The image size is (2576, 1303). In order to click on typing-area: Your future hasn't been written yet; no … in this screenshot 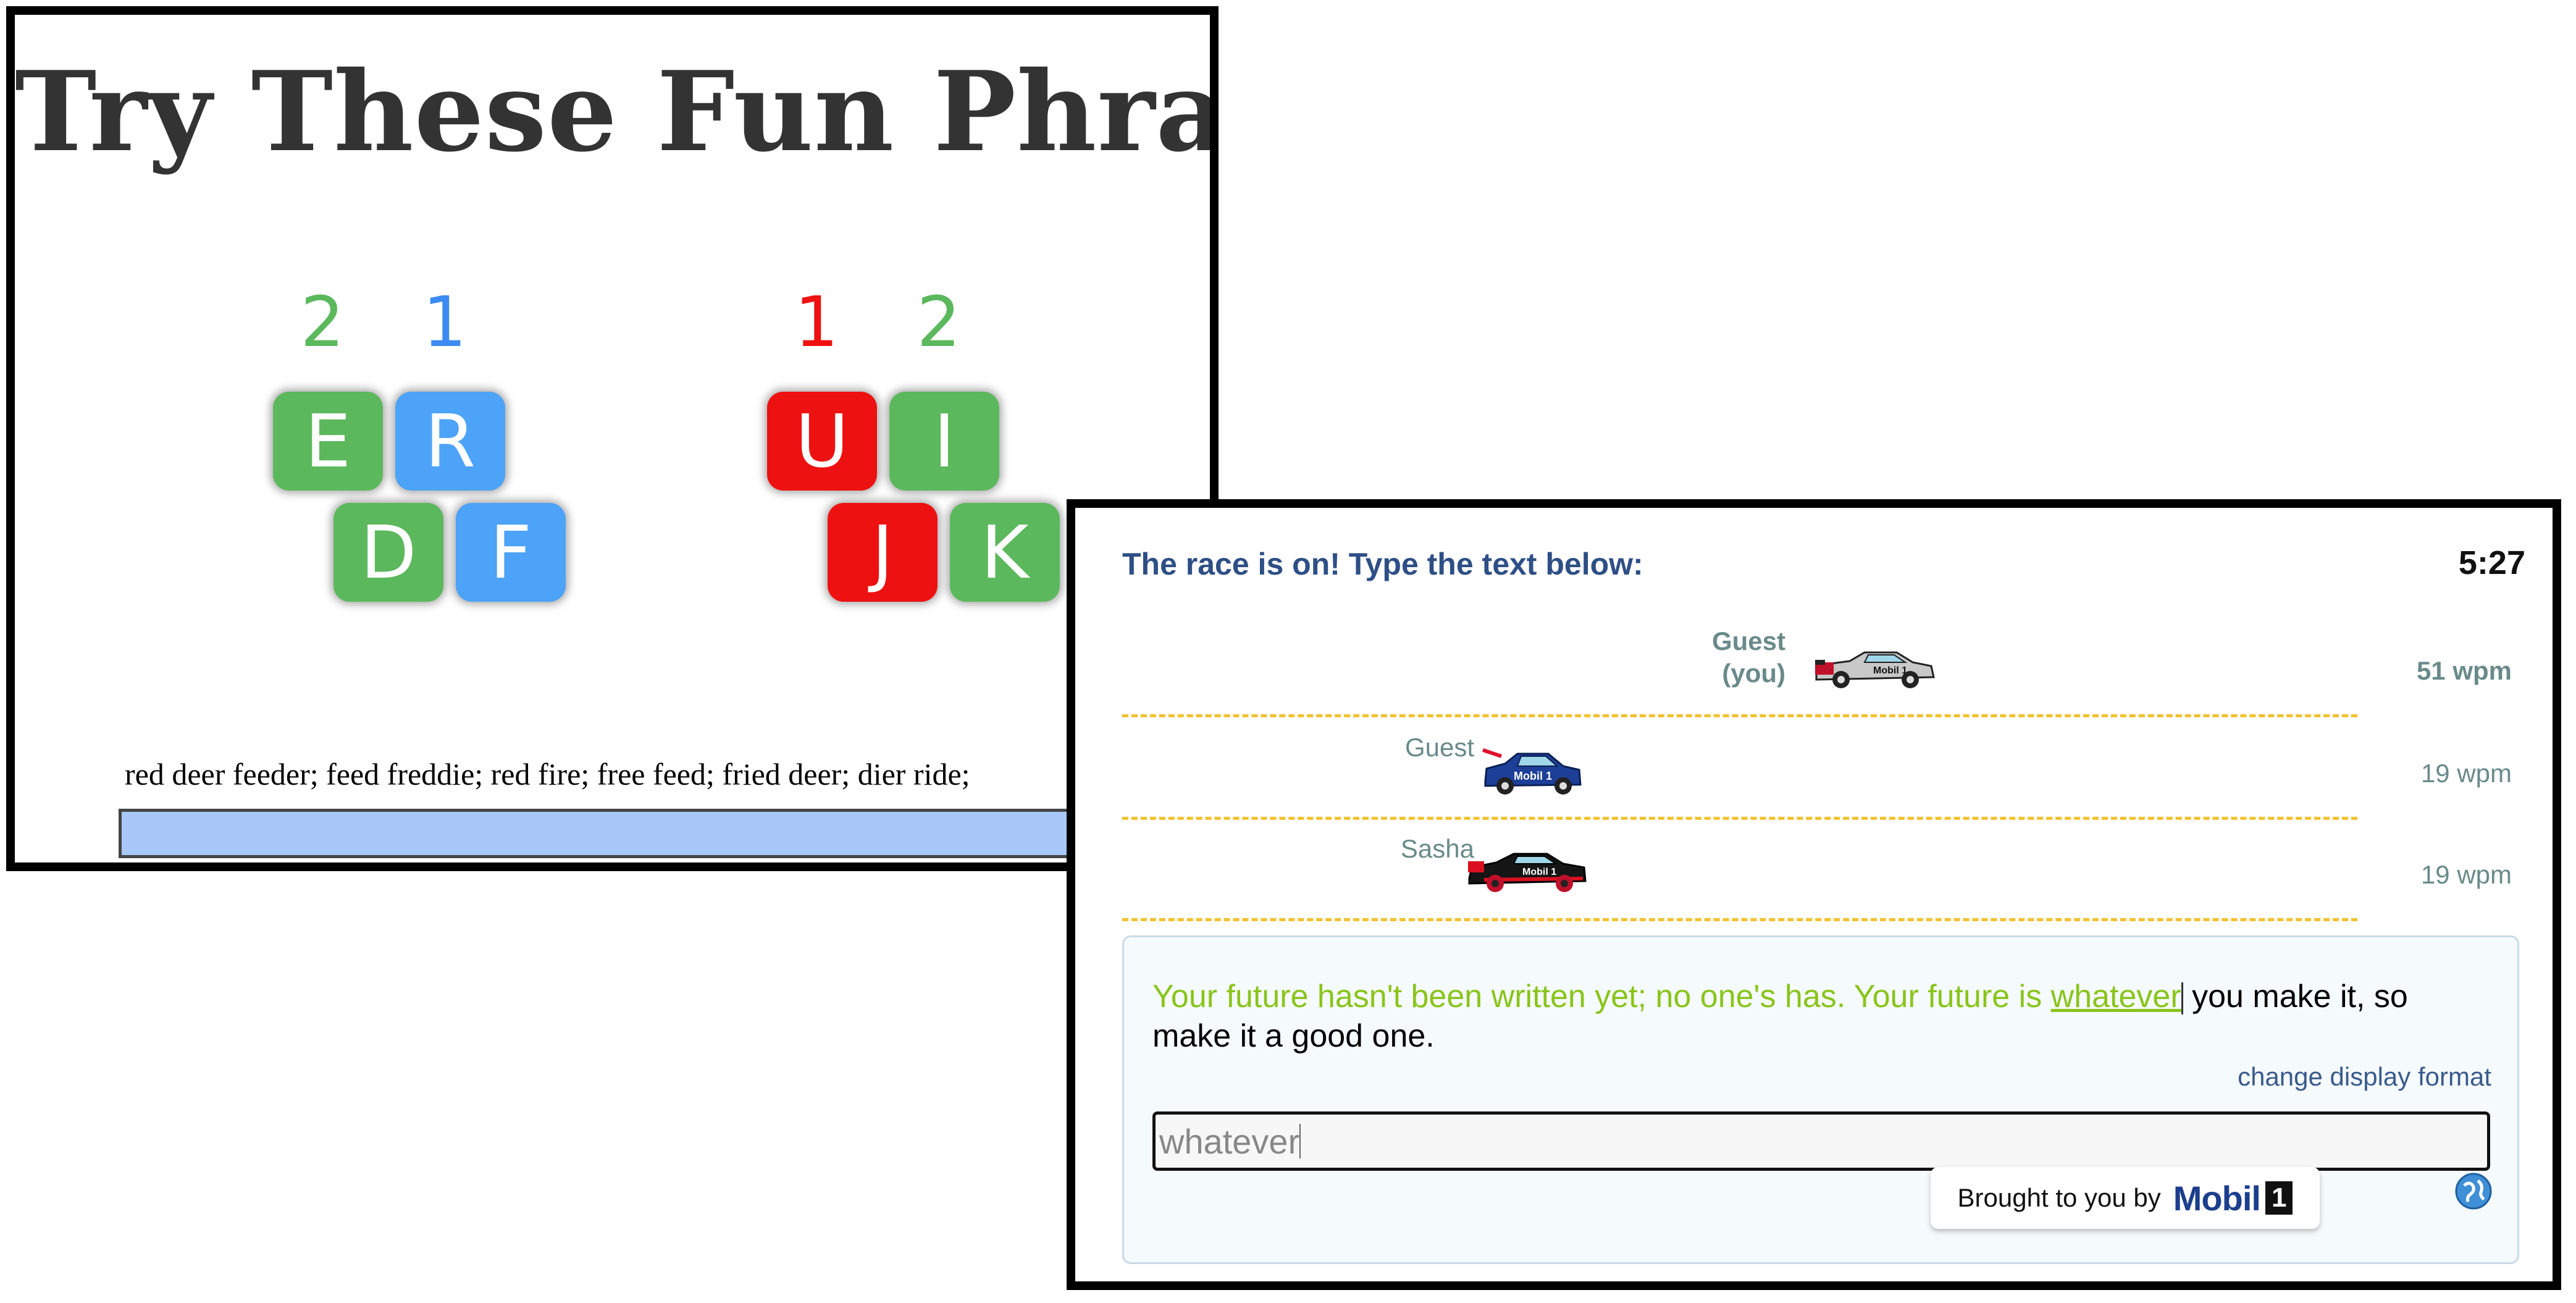, I will do `click(1820, 1099)`.